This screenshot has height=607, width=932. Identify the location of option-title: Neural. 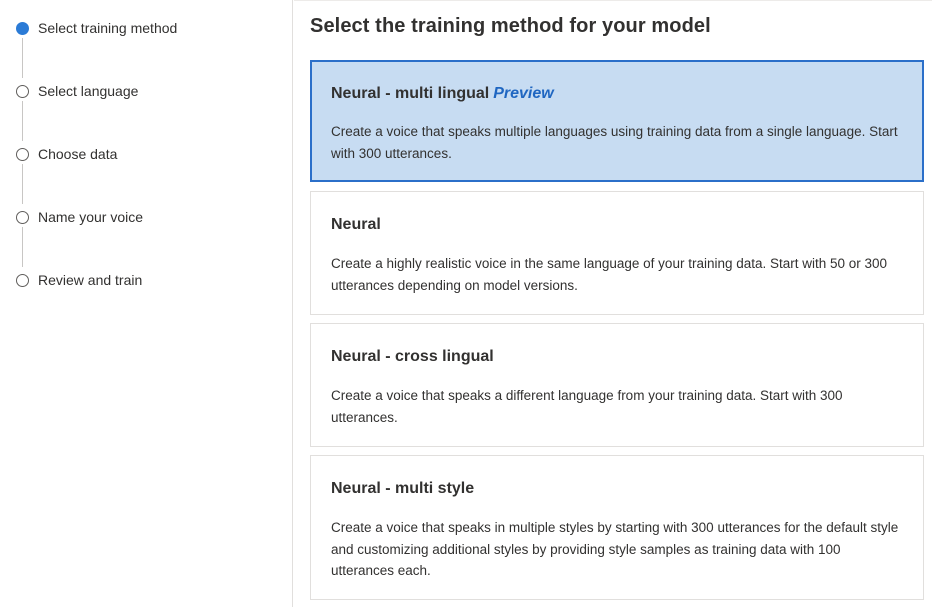
(356, 224).